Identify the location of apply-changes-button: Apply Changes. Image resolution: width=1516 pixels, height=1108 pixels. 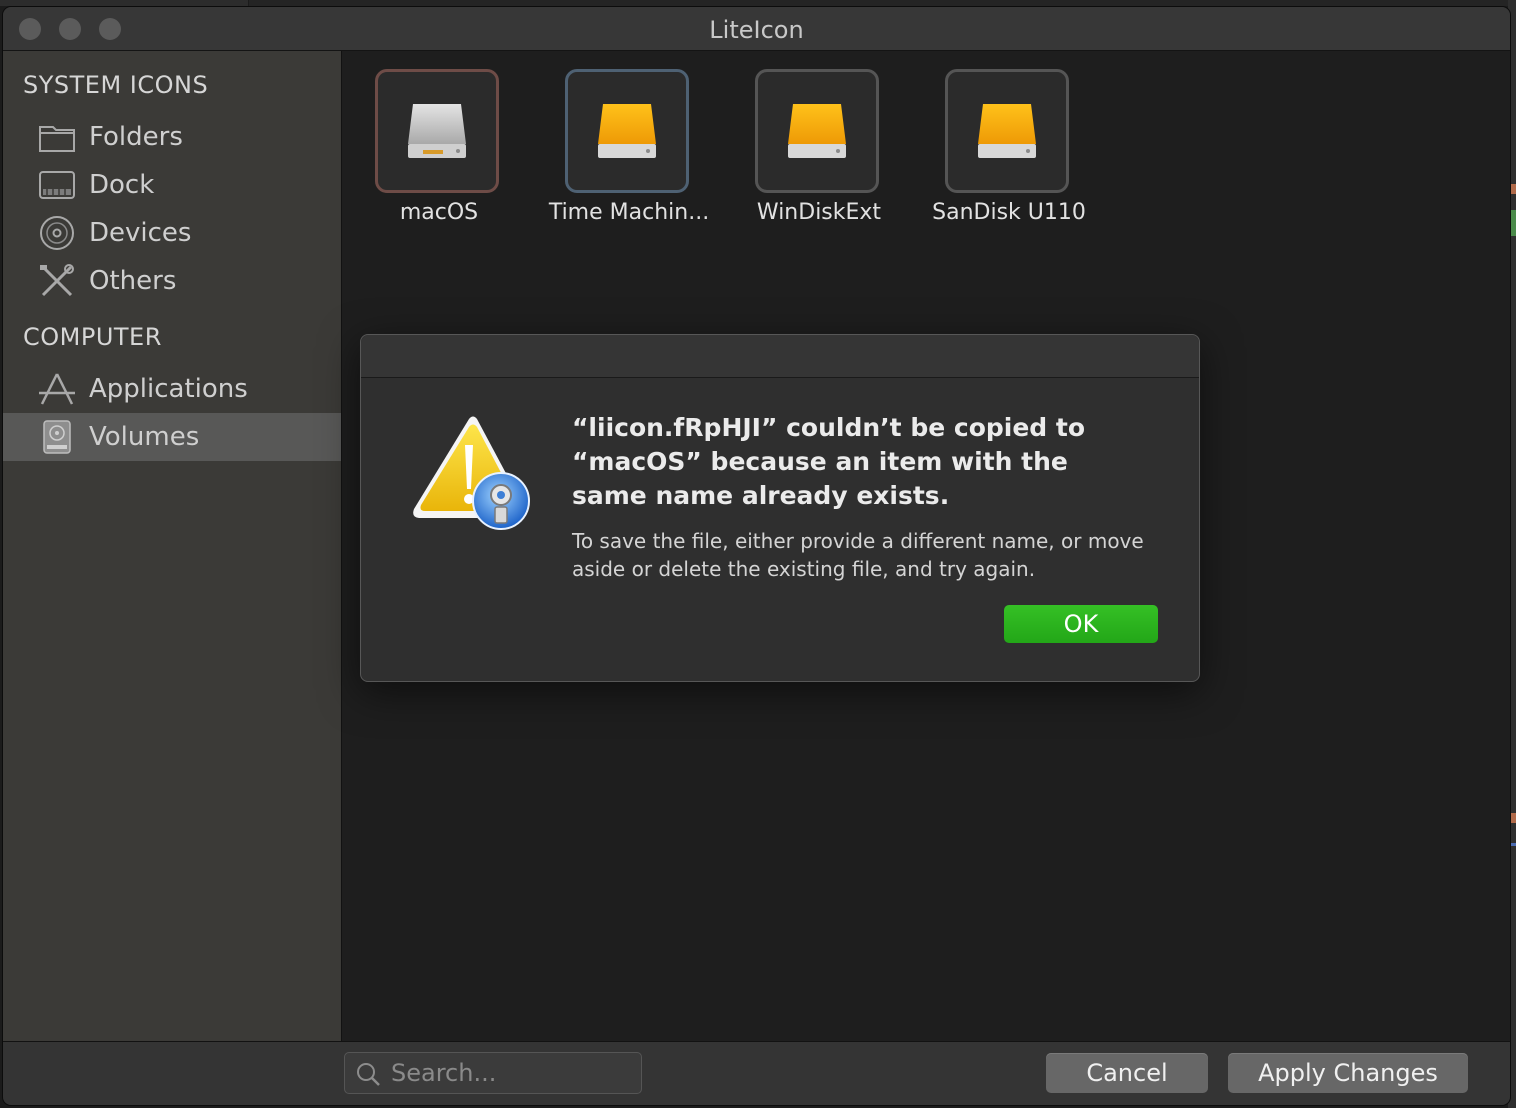
(1348, 1073).